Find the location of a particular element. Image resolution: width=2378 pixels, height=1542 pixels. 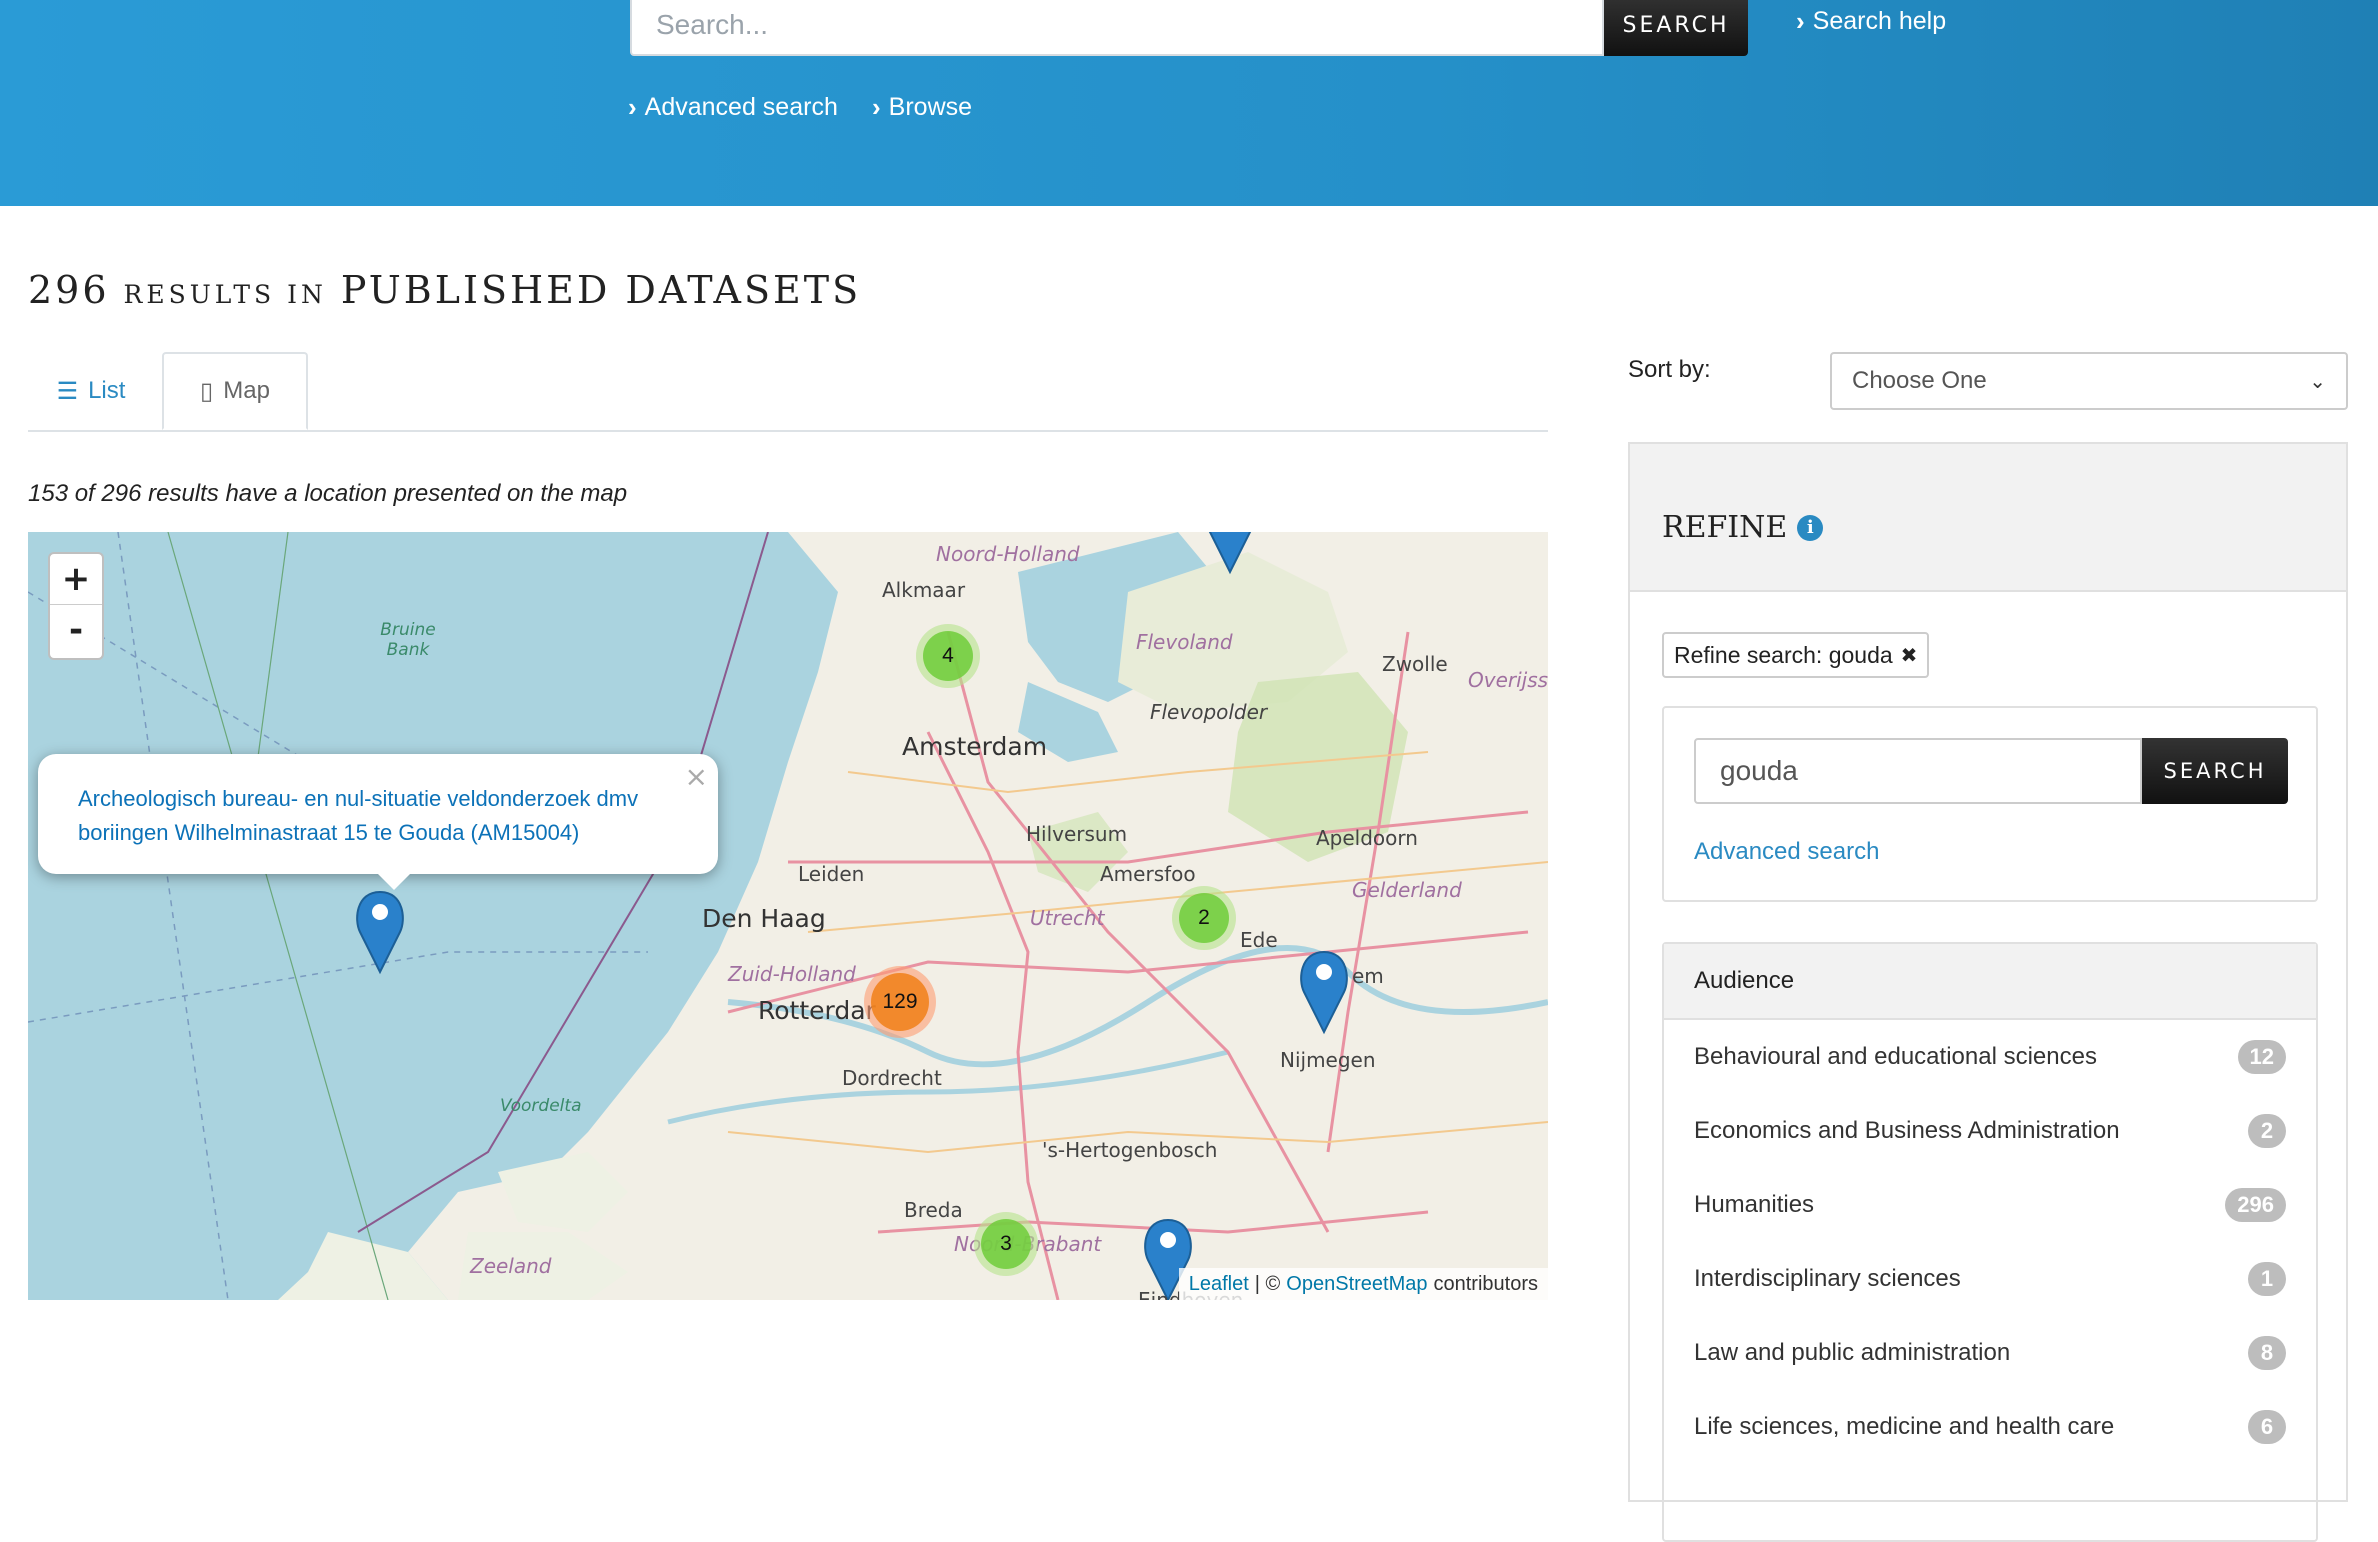

map-icon: ▯ is located at coordinates (207, 391).